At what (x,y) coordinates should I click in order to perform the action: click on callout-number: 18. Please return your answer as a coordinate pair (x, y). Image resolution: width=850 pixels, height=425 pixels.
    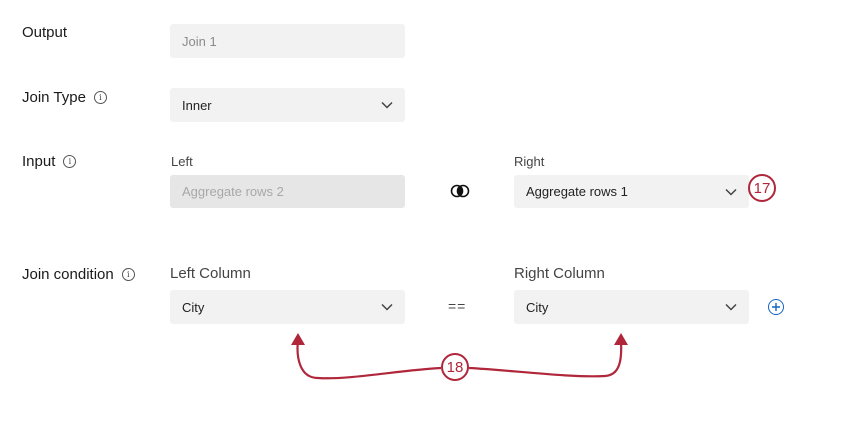
    Looking at the image, I should click on (455, 367).